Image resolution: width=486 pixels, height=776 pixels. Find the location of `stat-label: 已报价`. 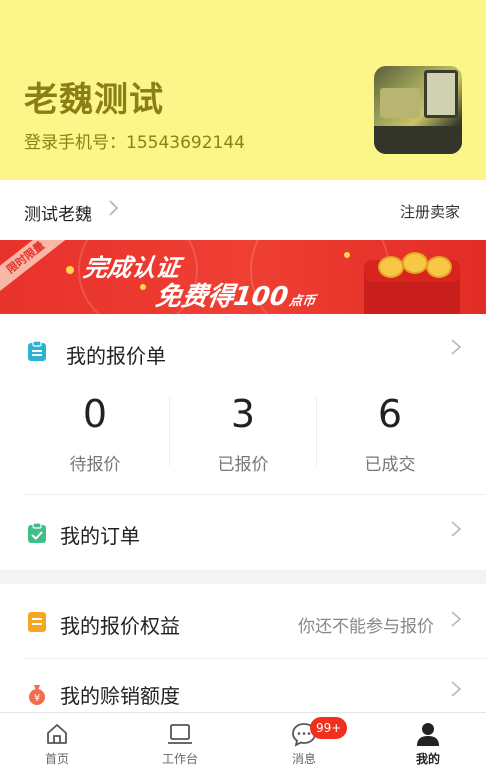

stat-label: 已报价 is located at coordinates (243, 465).